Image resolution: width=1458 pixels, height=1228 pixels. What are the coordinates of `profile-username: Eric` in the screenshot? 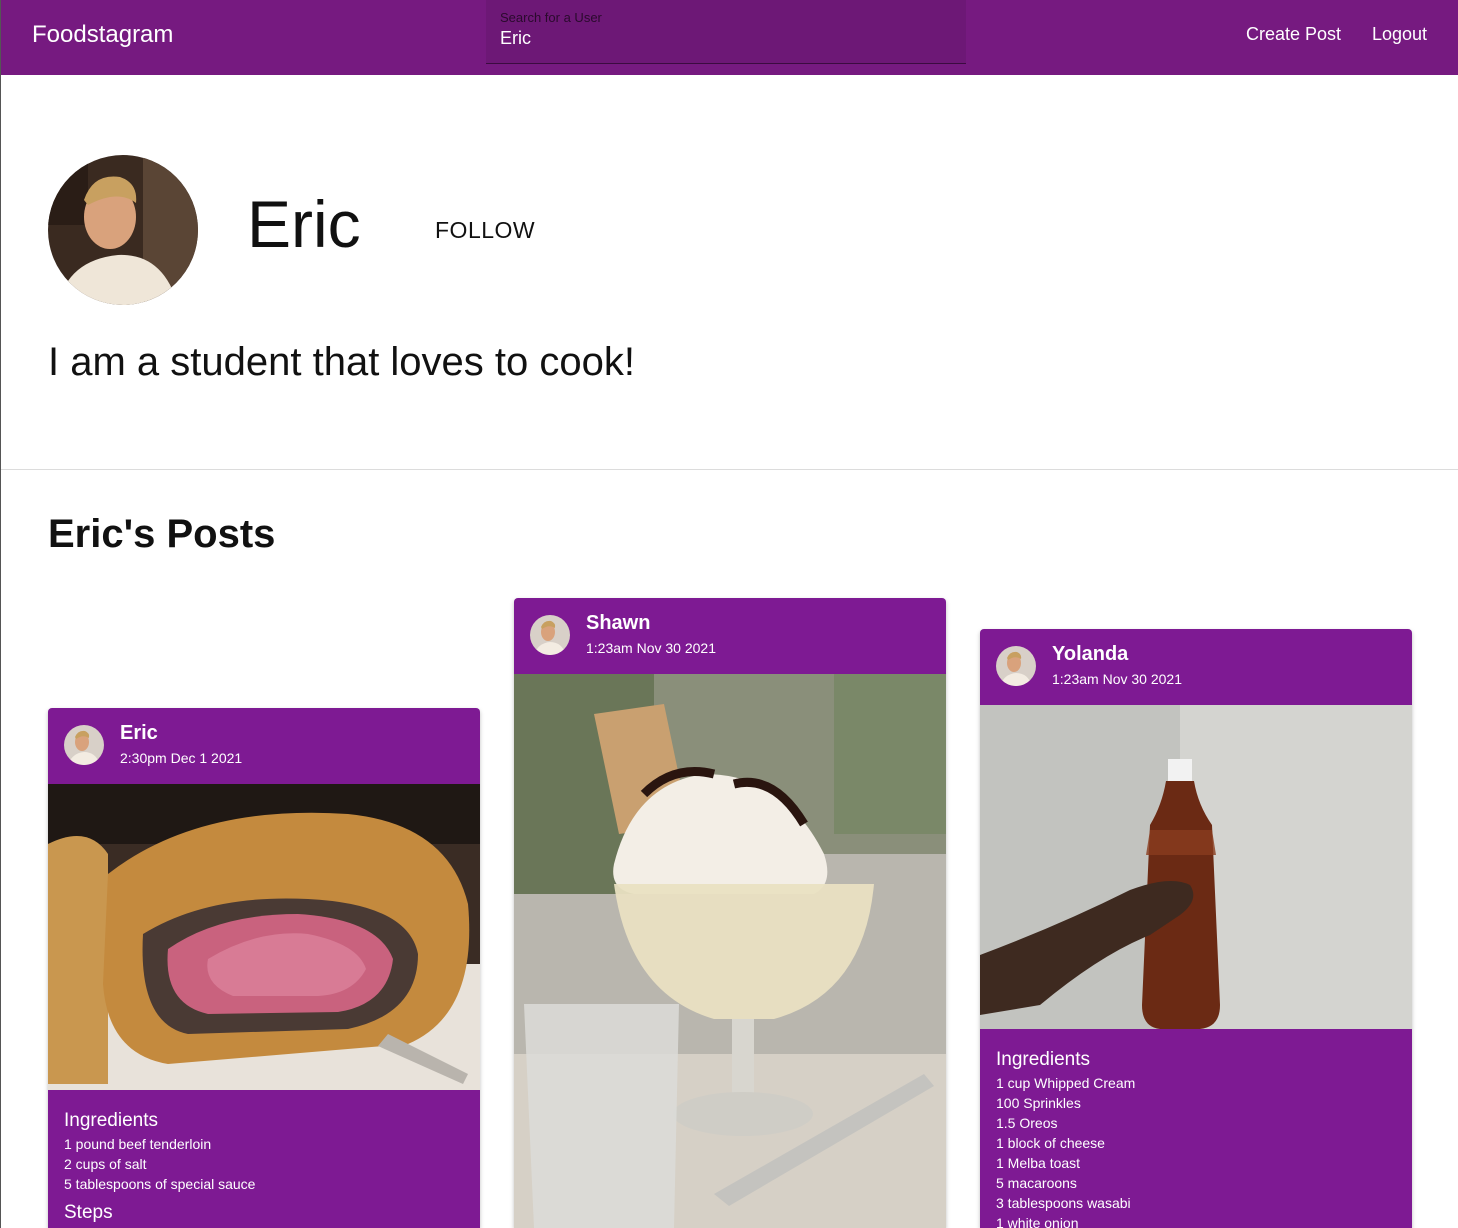 It's located at (304, 224).